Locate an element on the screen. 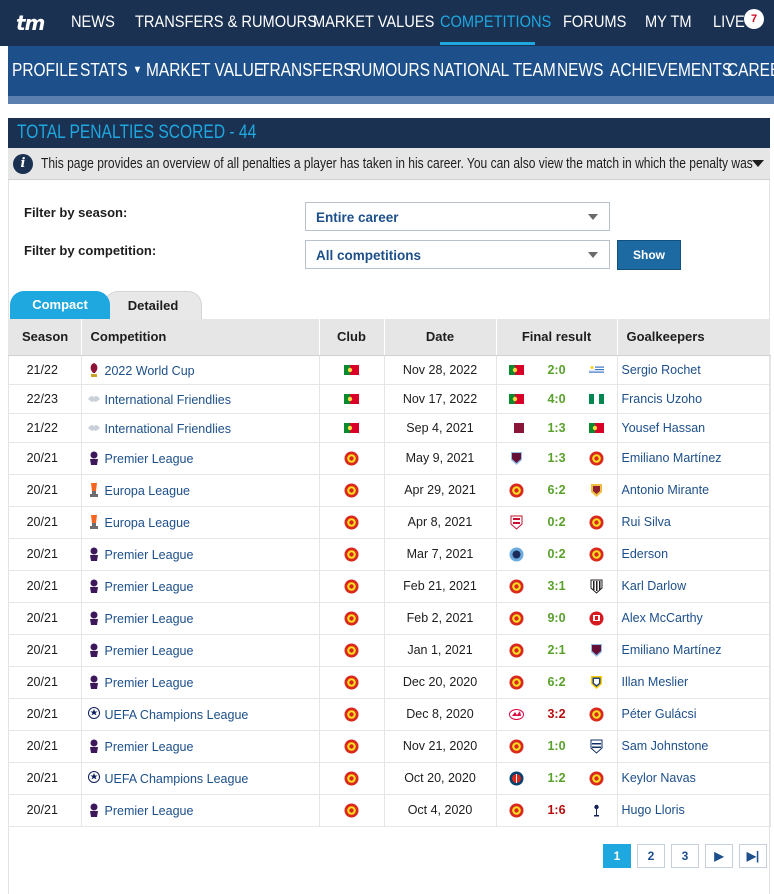  season-select: Entire career is located at coordinates (457, 216).